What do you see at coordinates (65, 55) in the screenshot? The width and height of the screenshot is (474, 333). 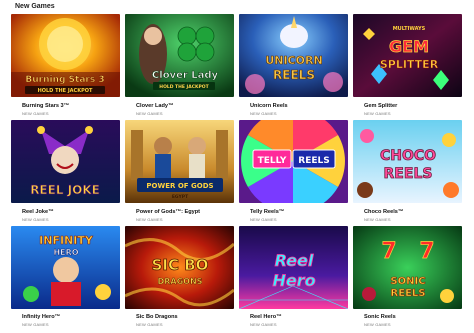 I see `game-thumbnail-burning-stars-3: Burning Stars 3 HOLD THE JACKPOT` at bounding box center [65, 55].